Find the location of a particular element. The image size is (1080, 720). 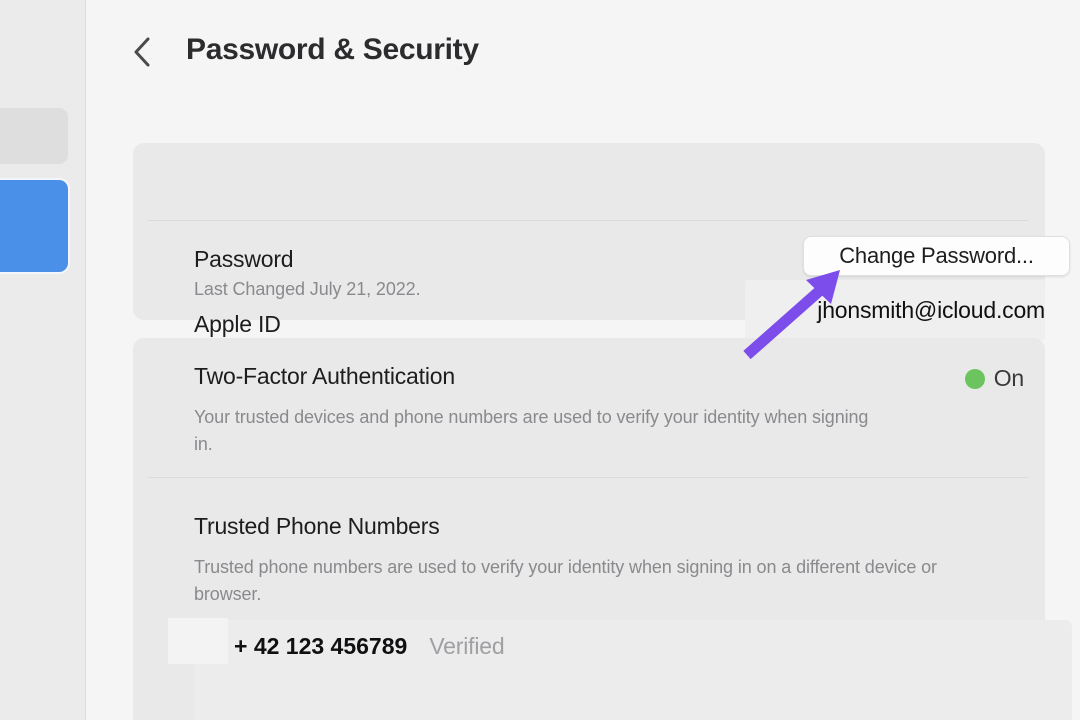

sidebar is located at coordinates (43, 360).